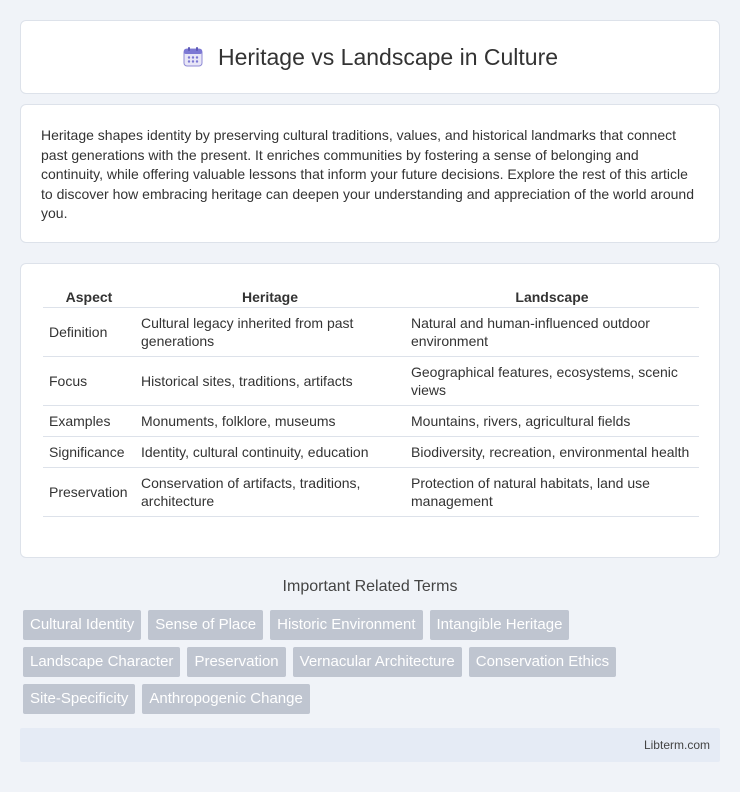 This screenshot has height=792, width=740. I want to click on tag-historic-environment: Historic Environment, so click(346, 625).